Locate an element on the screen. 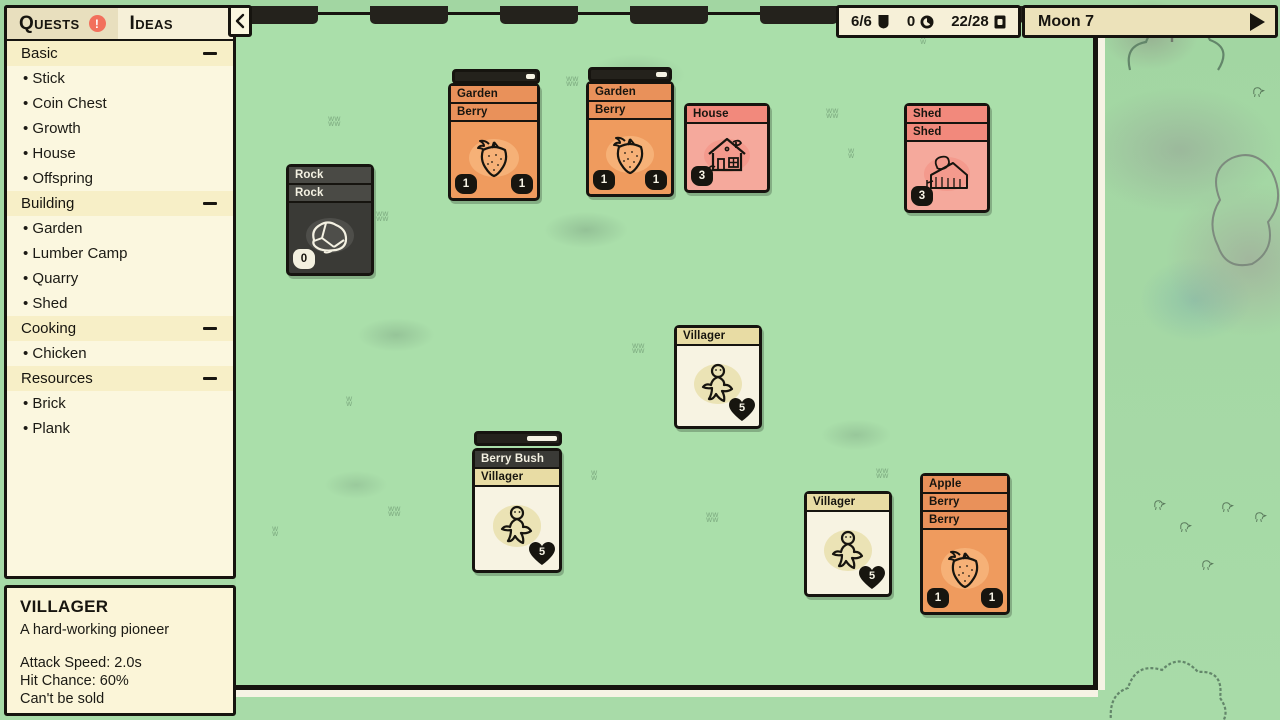  bush-decoration is located at coordinates (1168, 690).